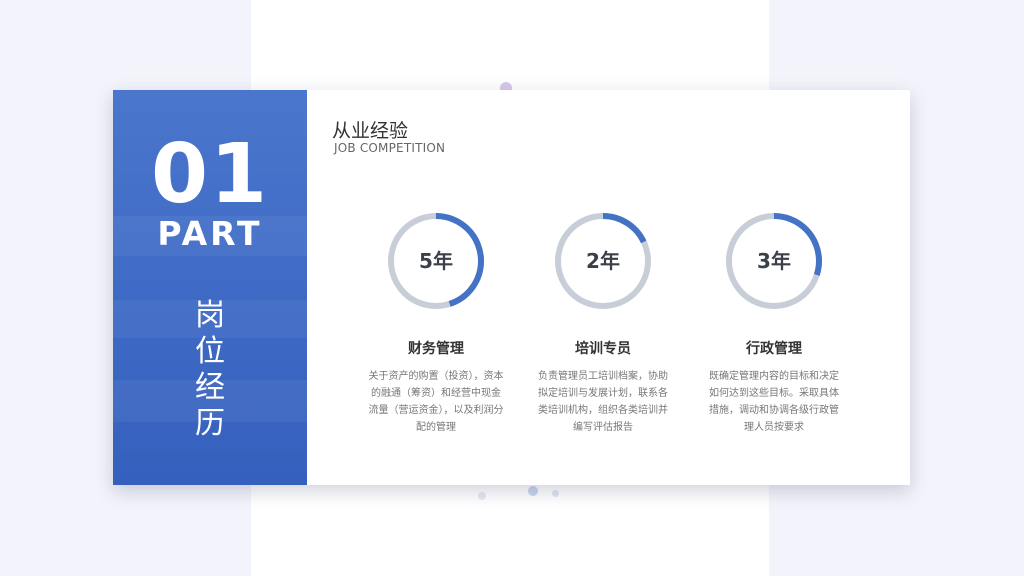 This screenshot has height=576, width=1024. I want to click on item-title: 行政管理, so click(774, 349).